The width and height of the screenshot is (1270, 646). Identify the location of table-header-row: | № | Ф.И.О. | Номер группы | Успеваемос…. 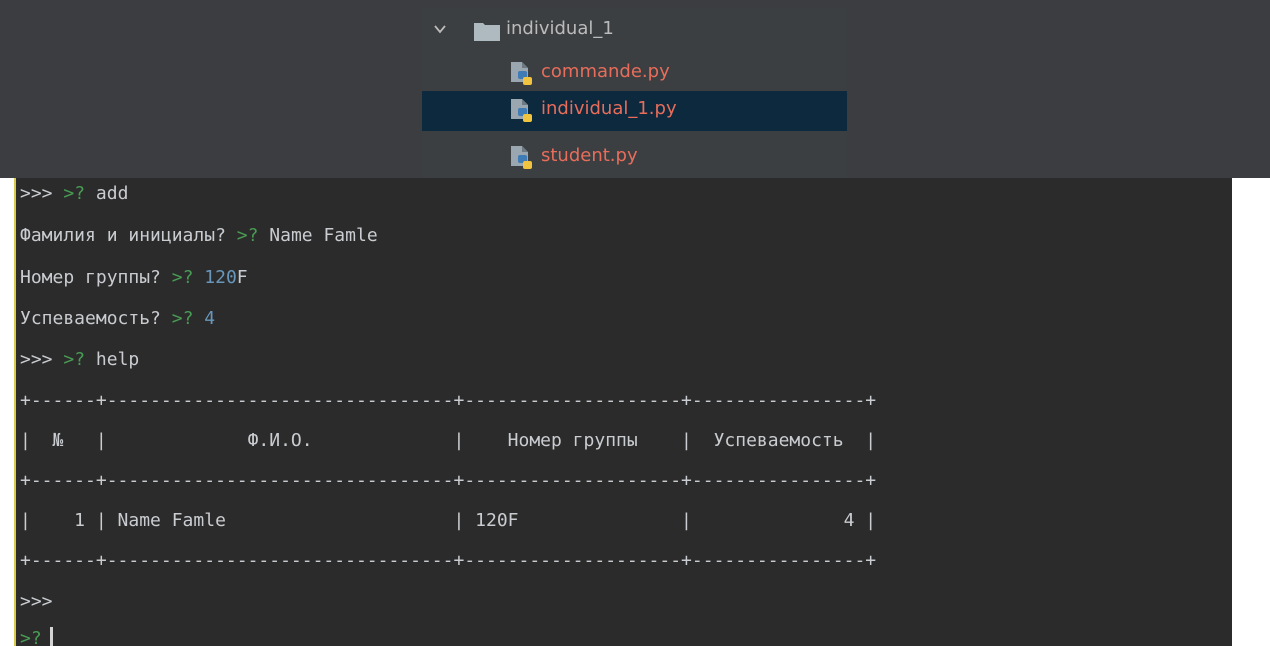
(448, 440).